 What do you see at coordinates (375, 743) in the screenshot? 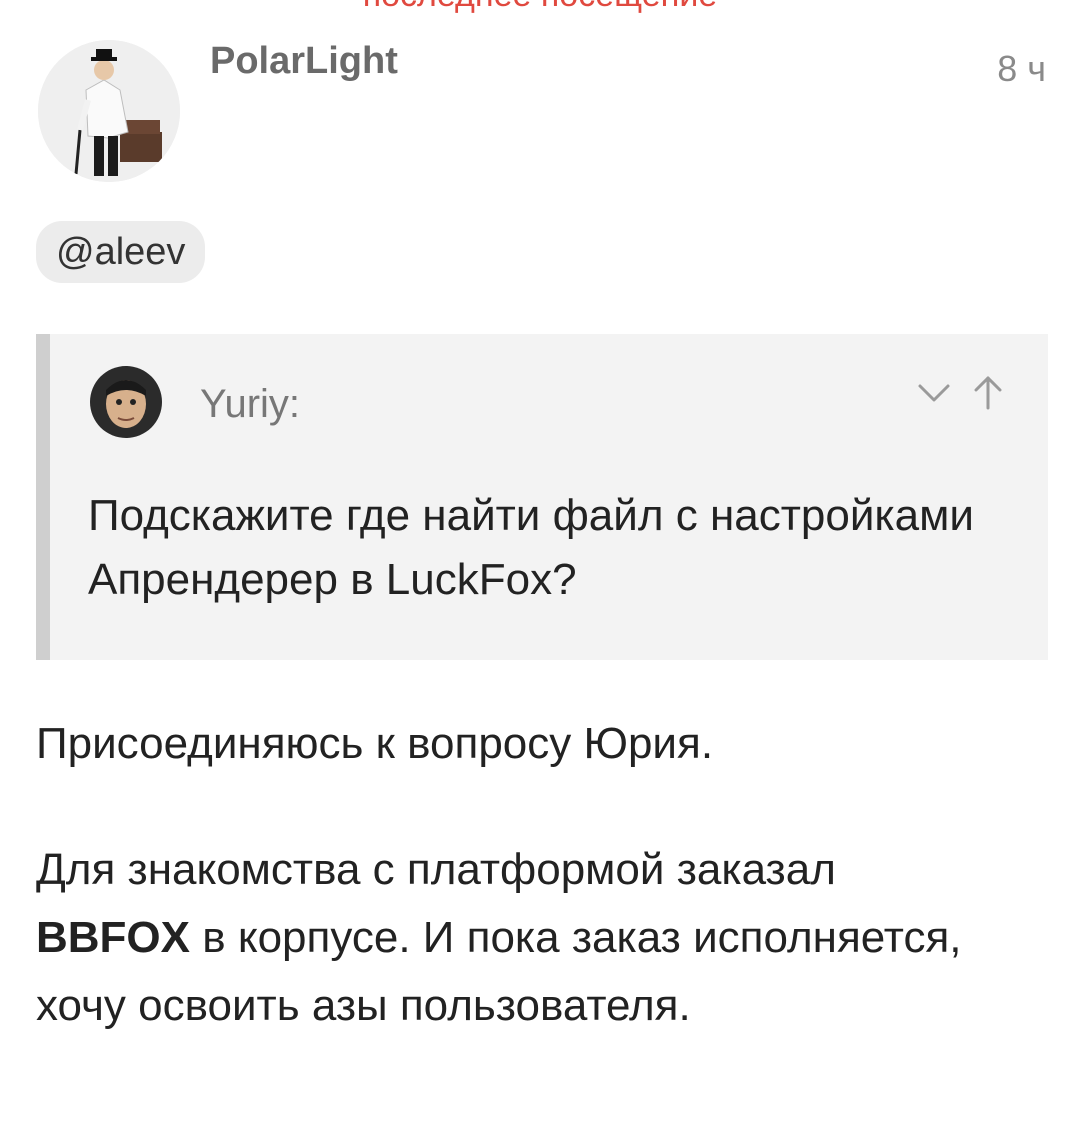
I see `comment-paragraph-1: Присоединяюсь к вопросу Юрия.` at bounding box center [375, 743].